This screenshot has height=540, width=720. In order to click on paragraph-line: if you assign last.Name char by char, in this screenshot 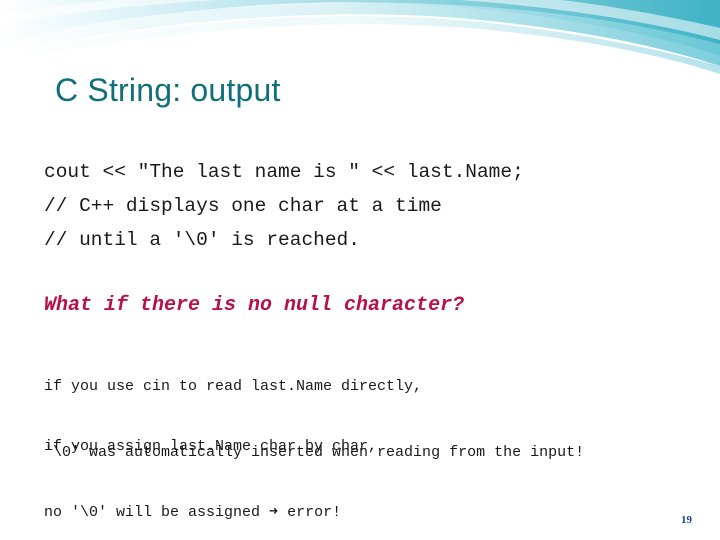, I will do `click(211, 446)`.